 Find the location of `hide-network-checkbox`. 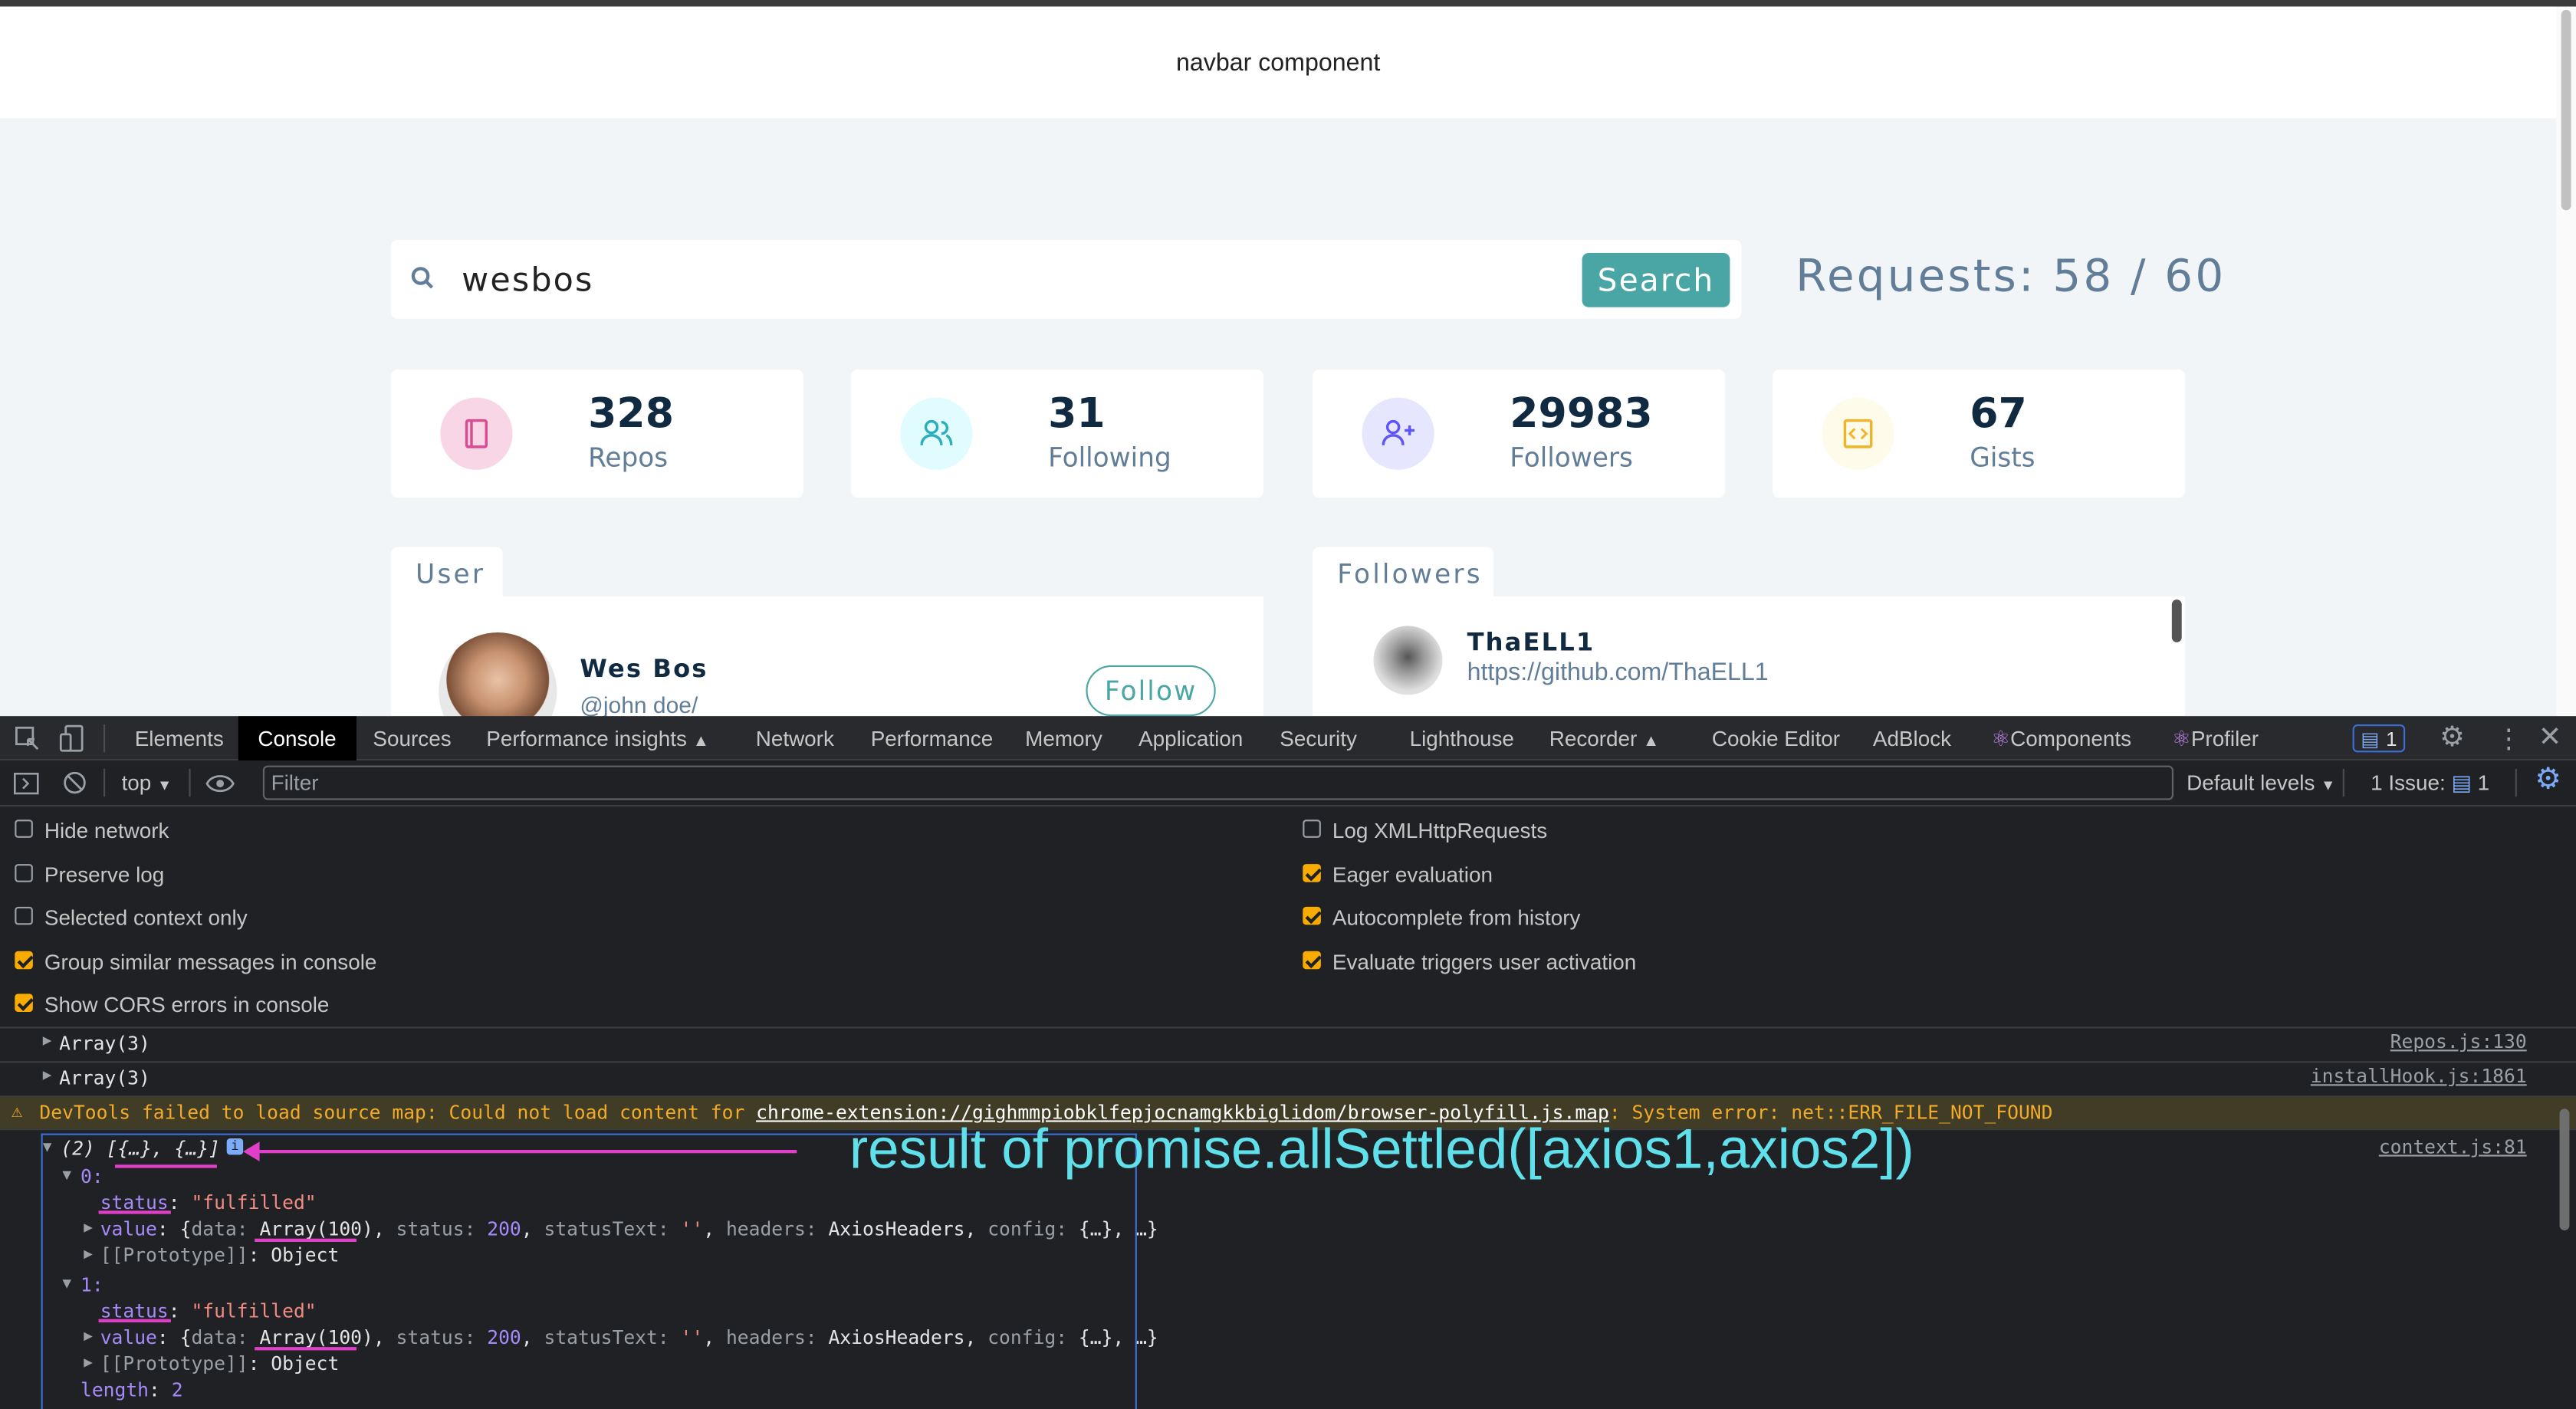

hide-network-checkbox is located at coordinates (24, 828).